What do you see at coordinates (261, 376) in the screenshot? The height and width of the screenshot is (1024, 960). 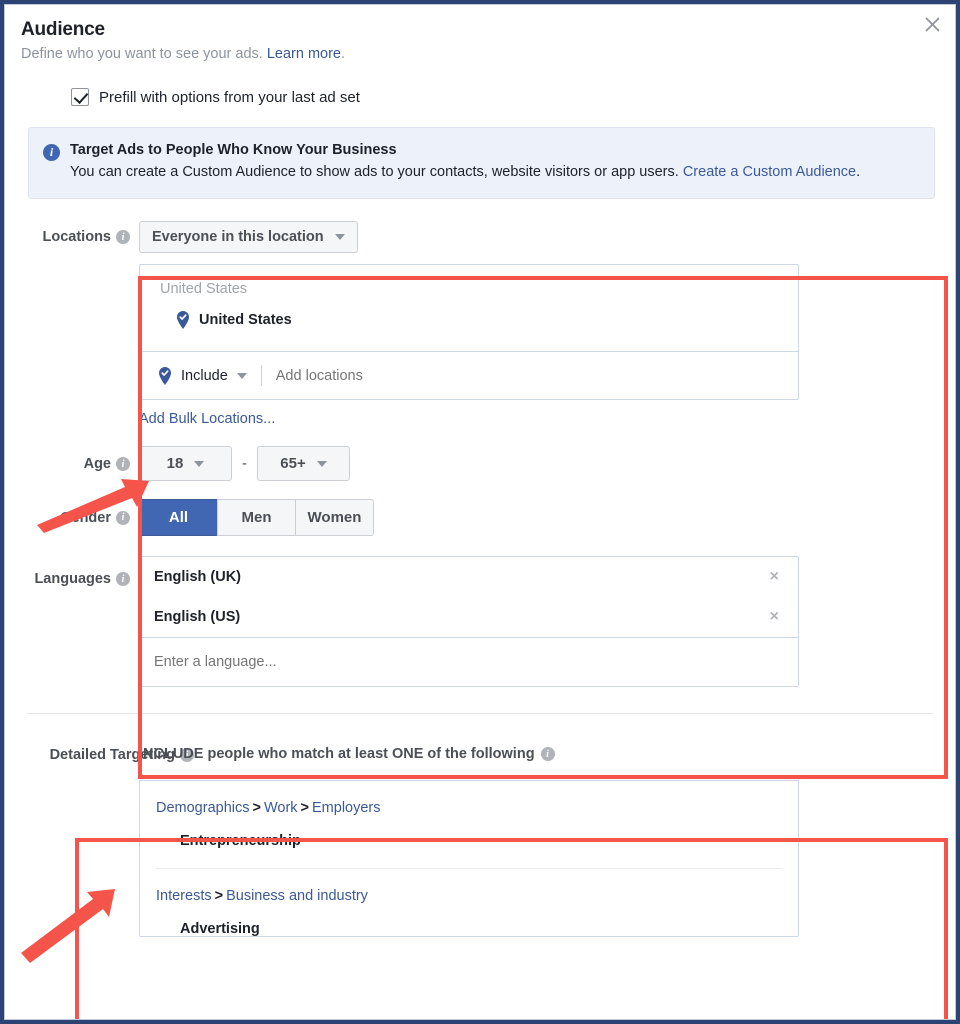 I see `input-divider` at bounding box center [261, 376].